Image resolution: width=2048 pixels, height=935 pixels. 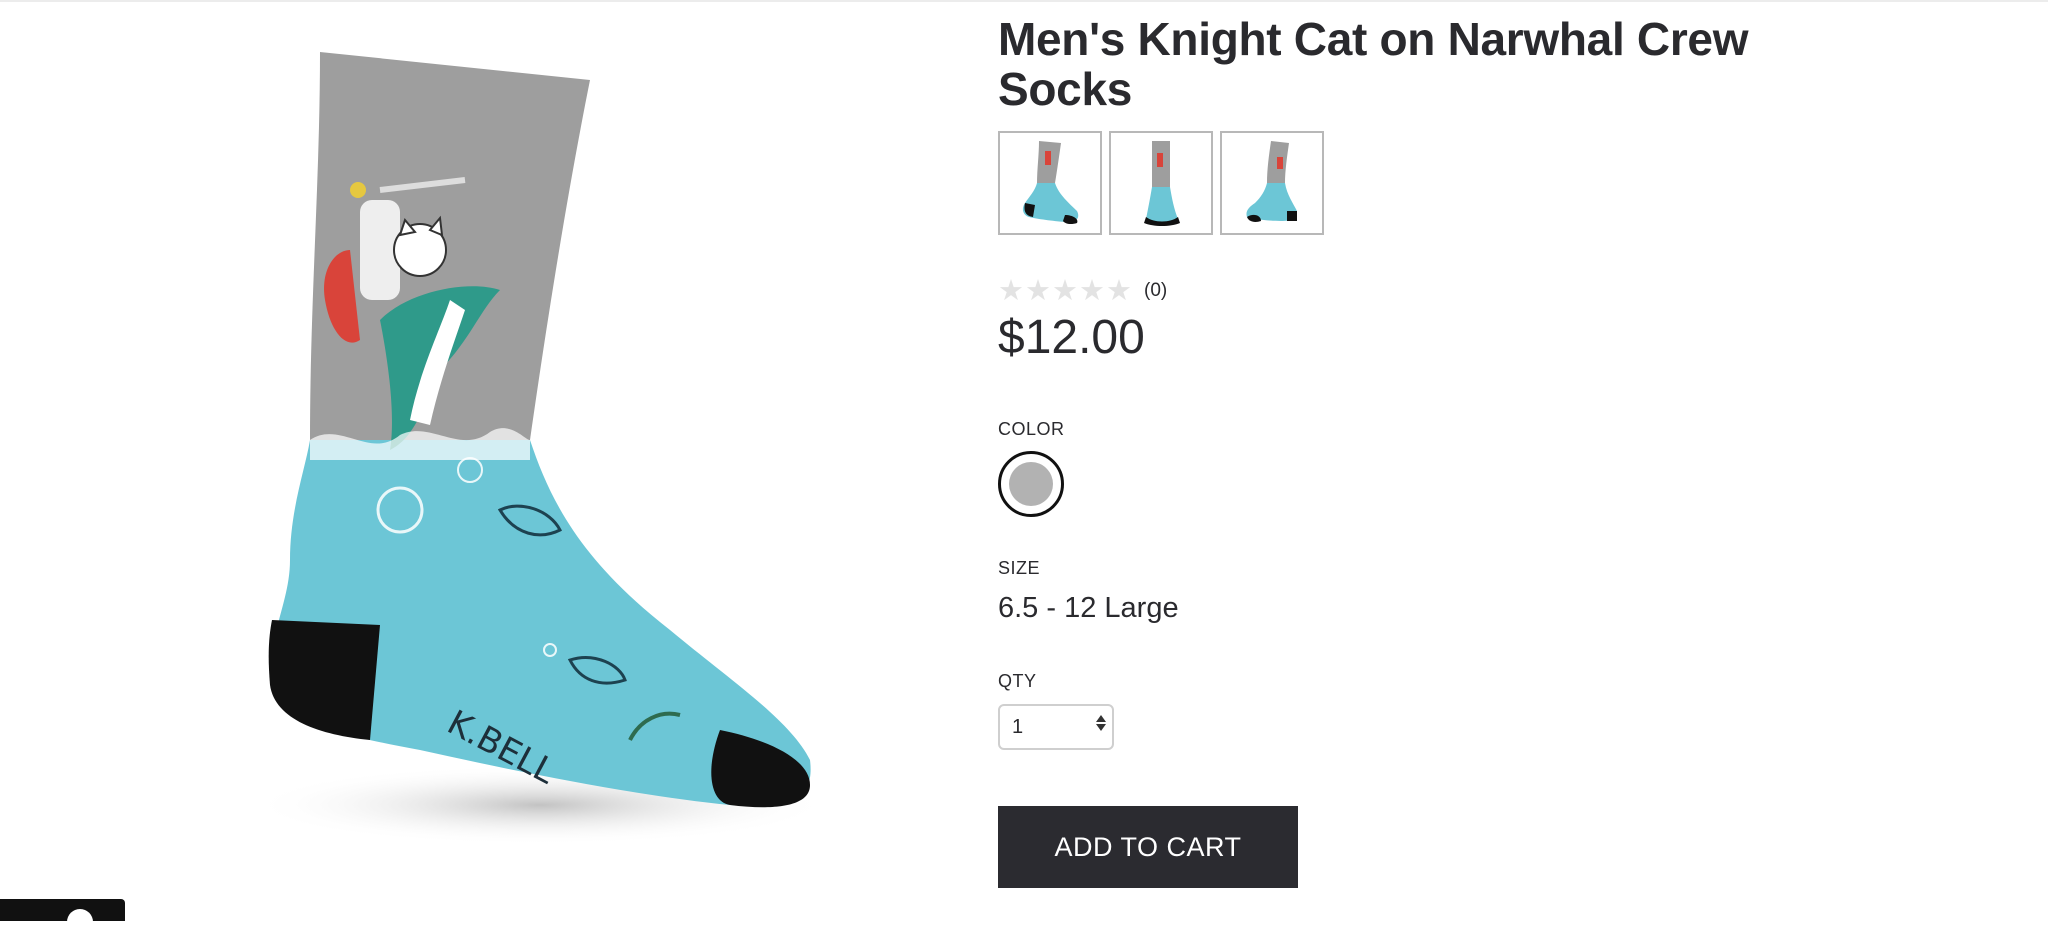 I want to click on quantity-value: 1, so click(x=1018, y=726).